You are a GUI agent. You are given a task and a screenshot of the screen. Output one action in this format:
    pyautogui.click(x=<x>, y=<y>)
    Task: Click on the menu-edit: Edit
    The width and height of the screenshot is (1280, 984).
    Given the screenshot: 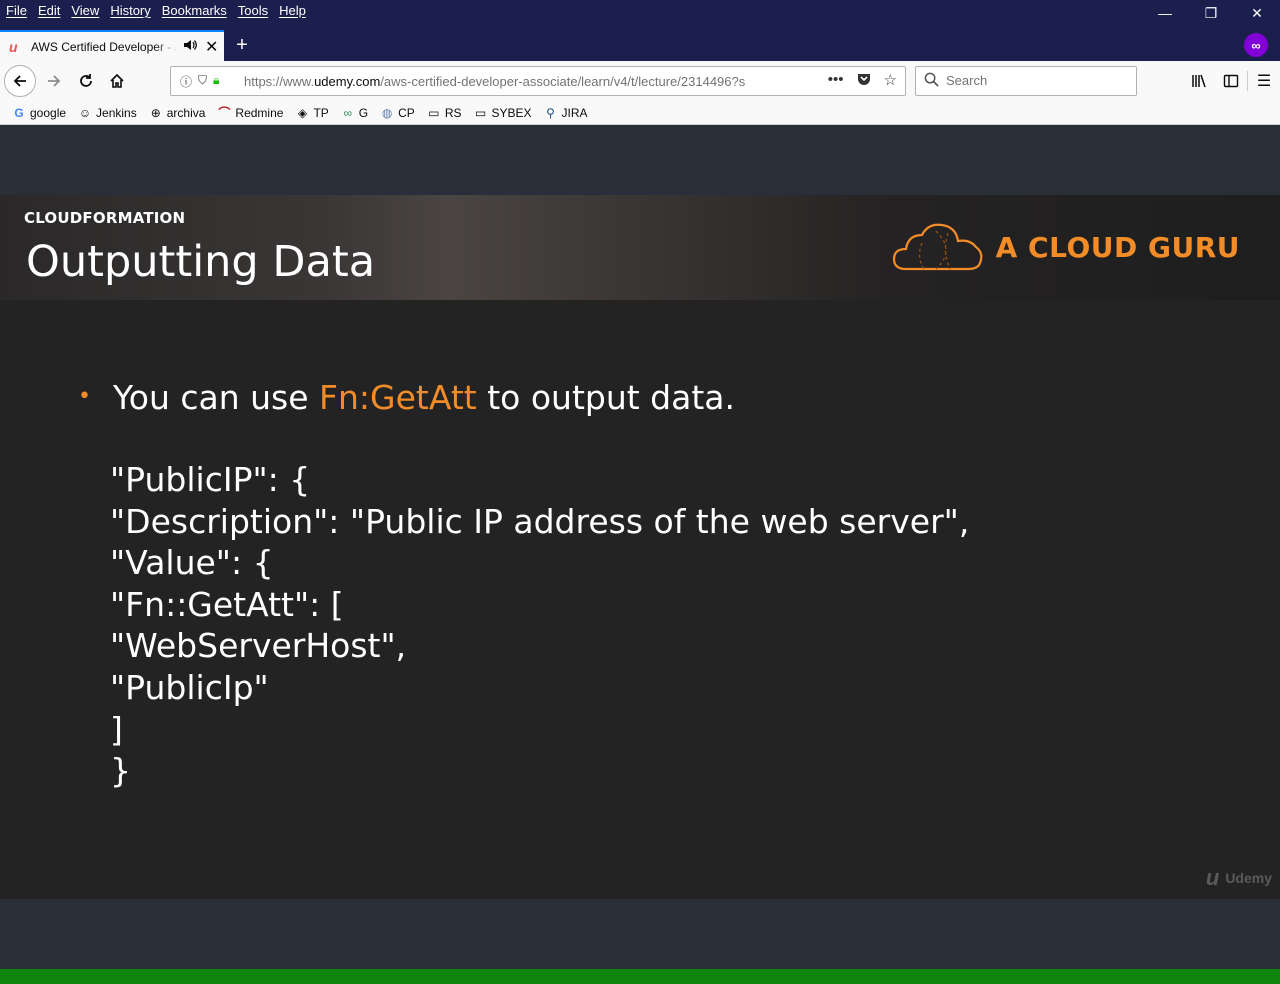 What is the action you would take?
    pyautogui.click(x=49, y=10)
    